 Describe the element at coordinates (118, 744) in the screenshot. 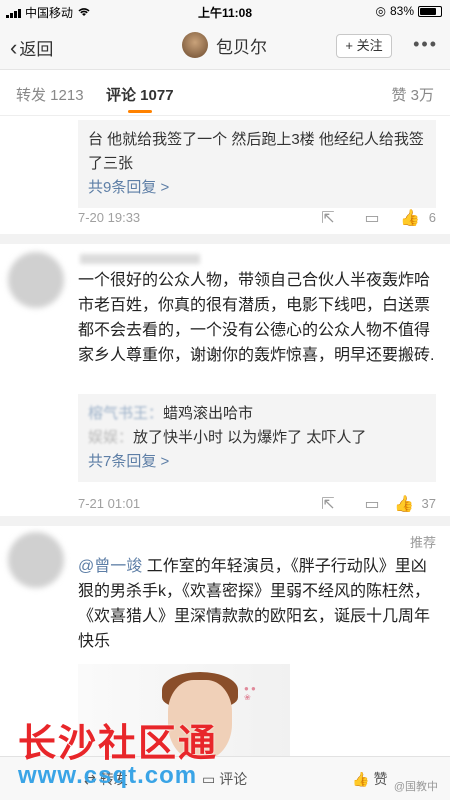

I see `watermark-title: 长沙社区通` at that location.